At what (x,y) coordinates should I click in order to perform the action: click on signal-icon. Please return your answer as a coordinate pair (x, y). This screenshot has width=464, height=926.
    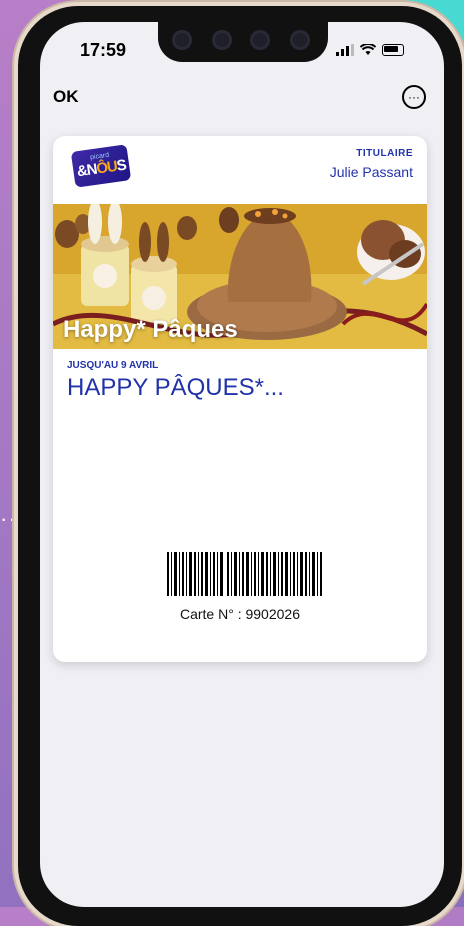
    Looking at the image, I should click on (345, 50).